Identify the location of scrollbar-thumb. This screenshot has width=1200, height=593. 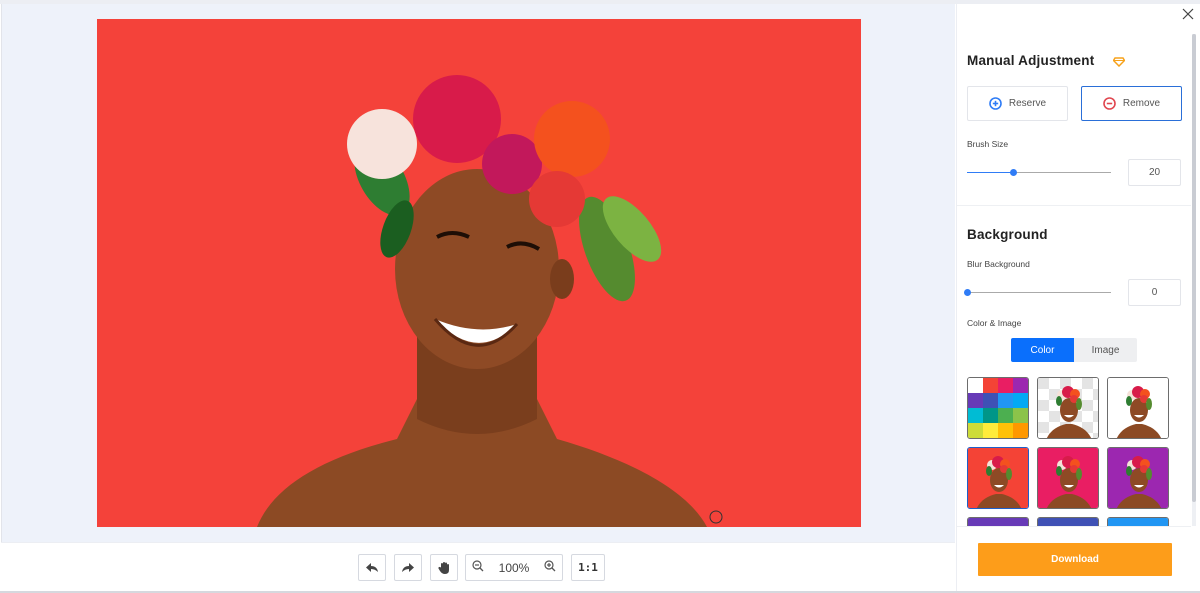
(1194, 268).